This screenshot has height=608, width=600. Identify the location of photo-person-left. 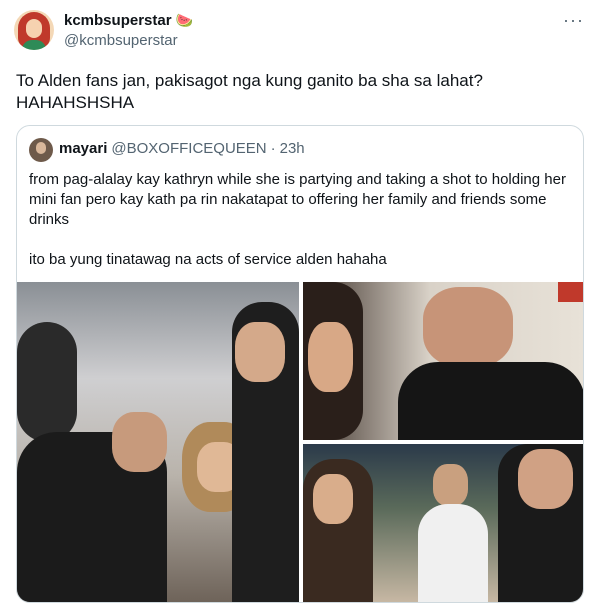
(47, 382).